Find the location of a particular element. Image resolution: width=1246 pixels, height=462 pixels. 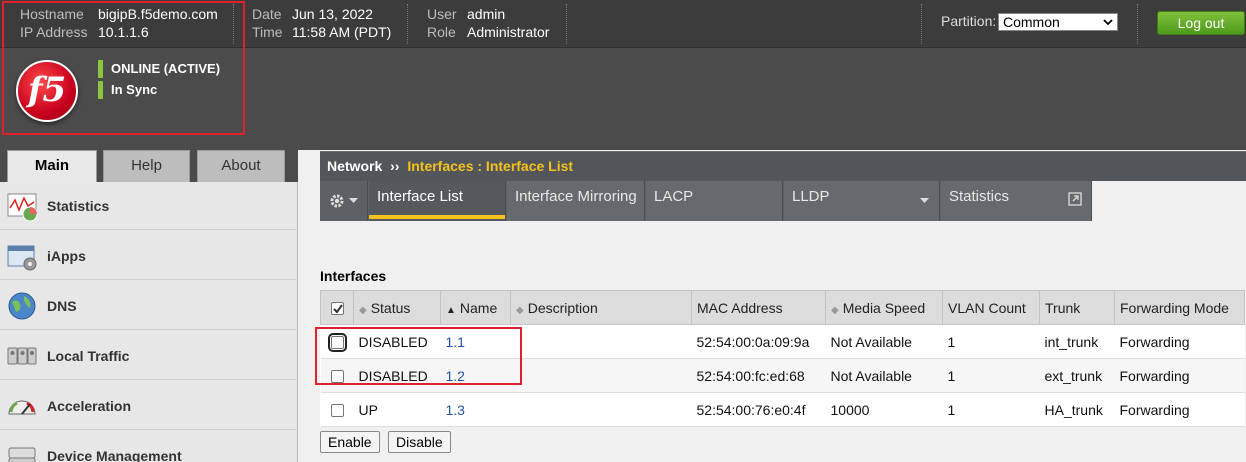

column-header-mac: MAC Address is located at coordinates (758, 307).